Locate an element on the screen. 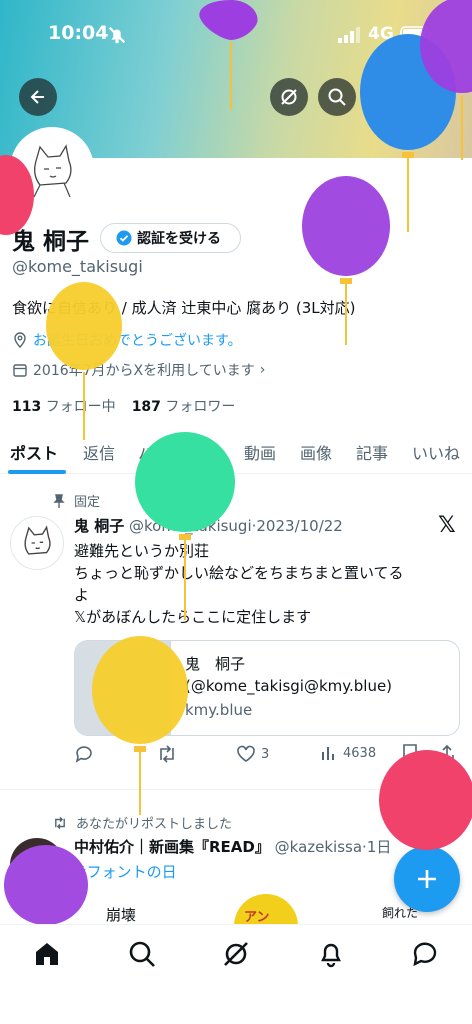 This screenshot has width=472, height=1024. views-icon is located at coordinates (328, 753).